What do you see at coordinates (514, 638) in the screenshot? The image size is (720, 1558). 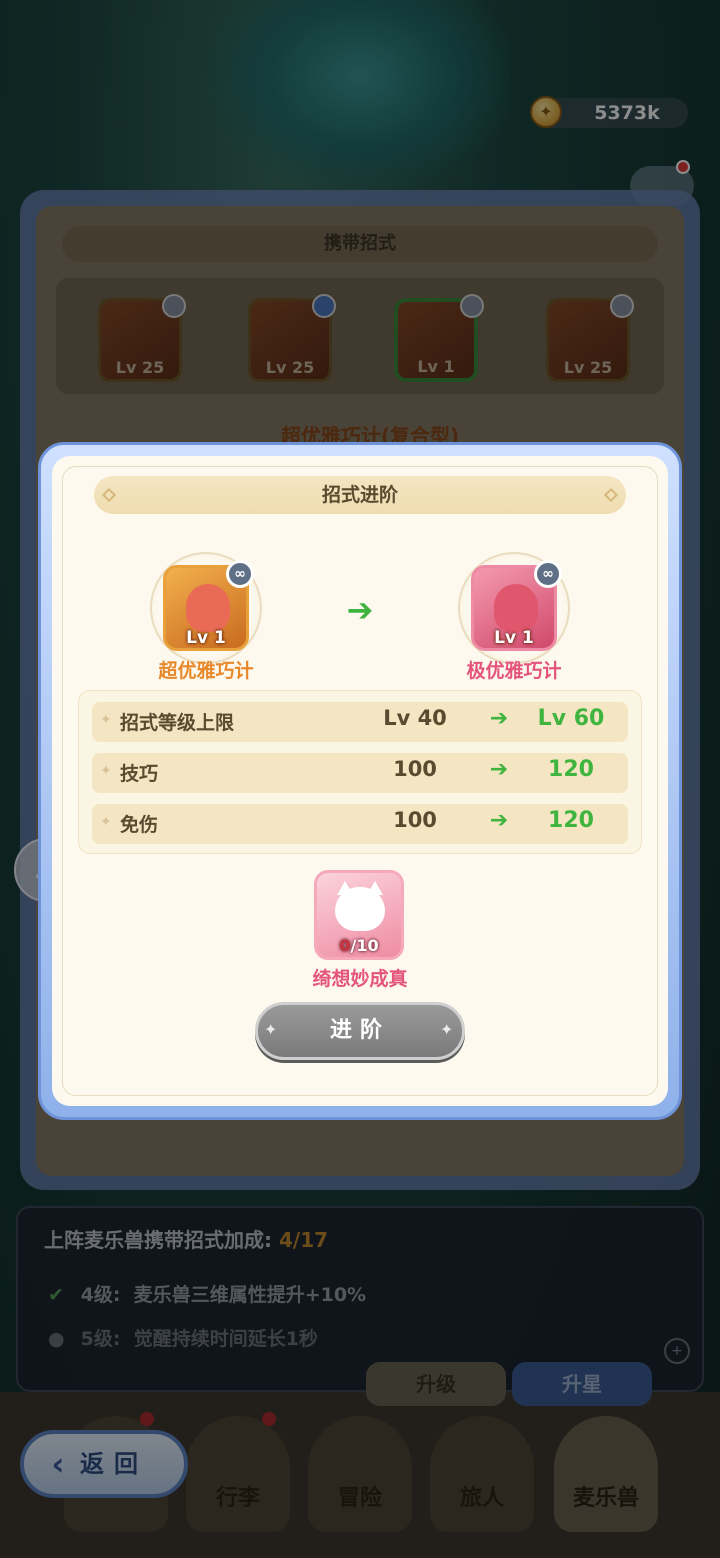 I see `to-skill-level: Lv 1` at bounding box center [514, 638].